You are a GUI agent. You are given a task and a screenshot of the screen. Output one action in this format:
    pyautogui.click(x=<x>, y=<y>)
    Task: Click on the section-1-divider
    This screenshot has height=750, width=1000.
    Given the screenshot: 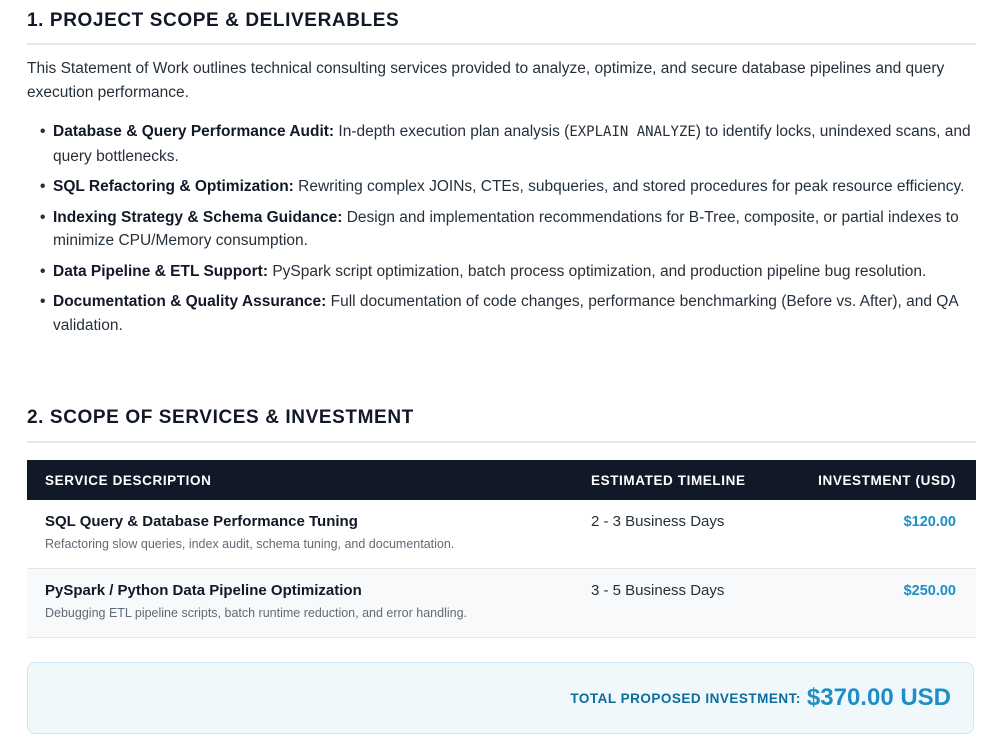 What is the action you would take?
    pyautogui.click(x=501, y=44)
    